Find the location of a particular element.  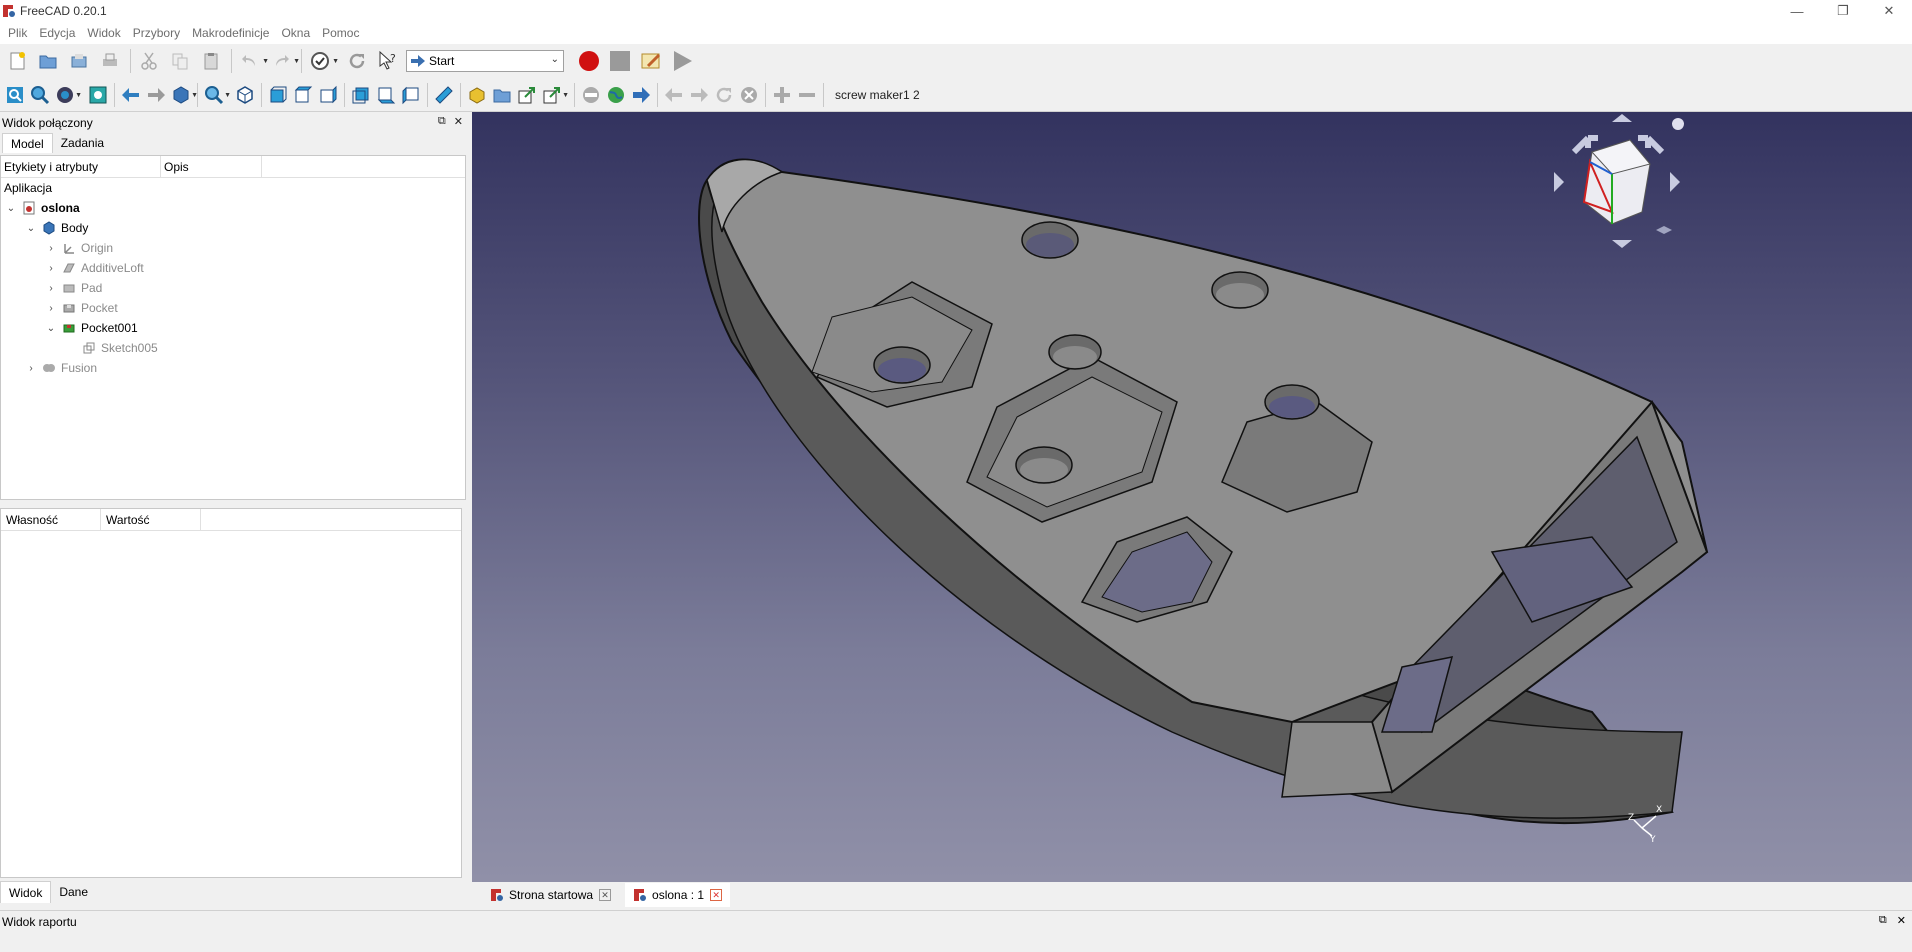

menu-help: Pomoc is located at coordinates (340, 33).